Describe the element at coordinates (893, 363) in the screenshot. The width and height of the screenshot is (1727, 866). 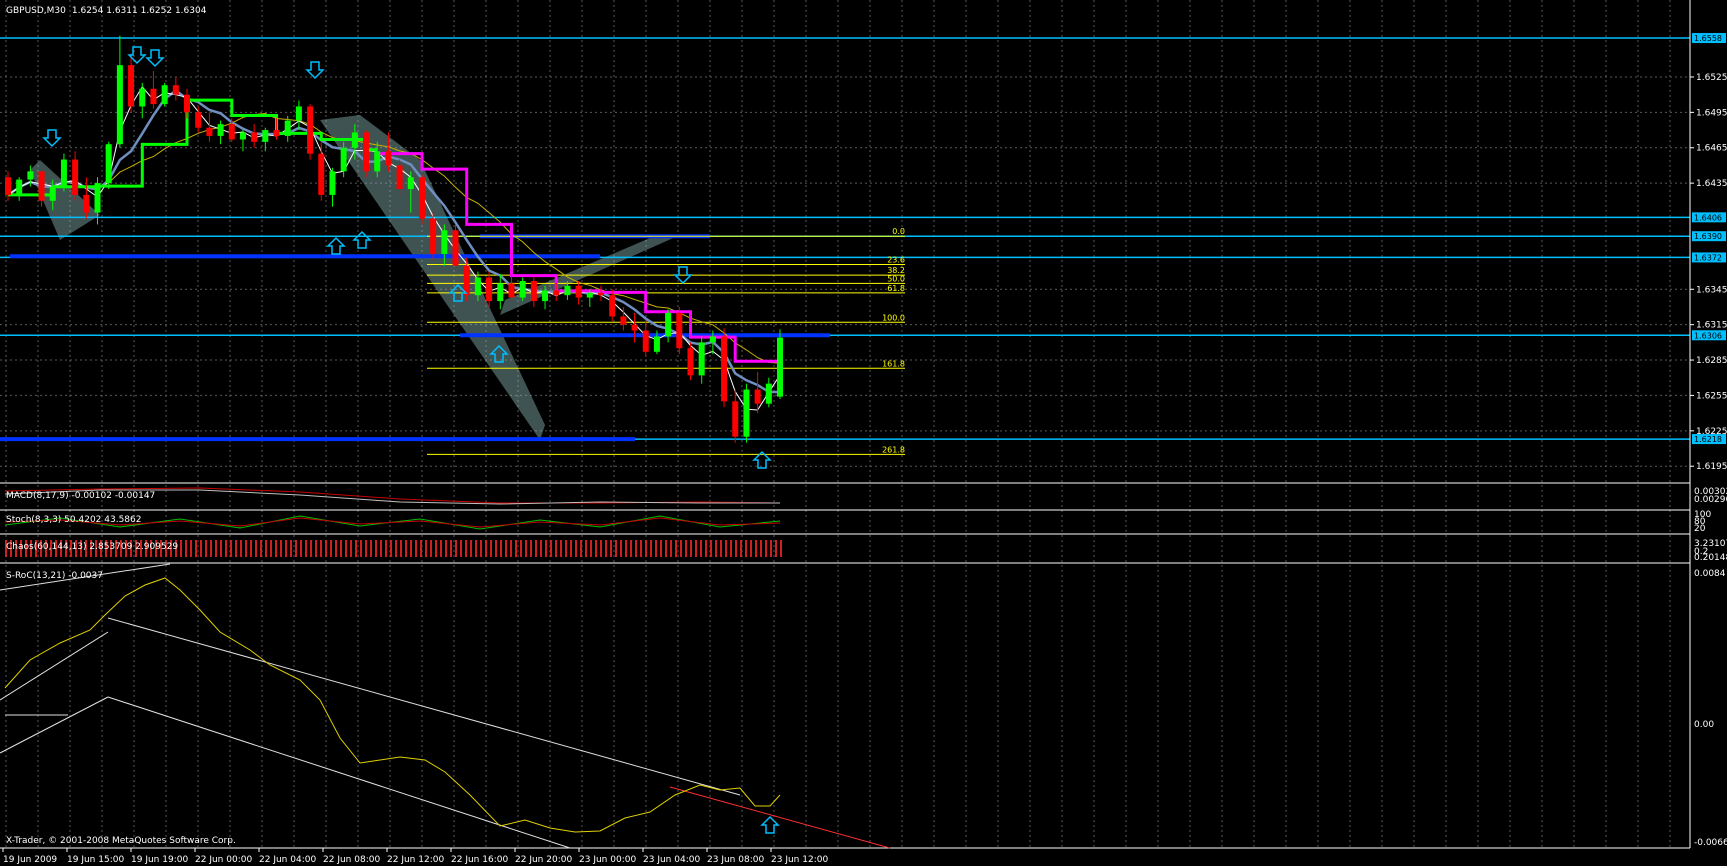
I see `fib-level-label: 161.8` at that location.